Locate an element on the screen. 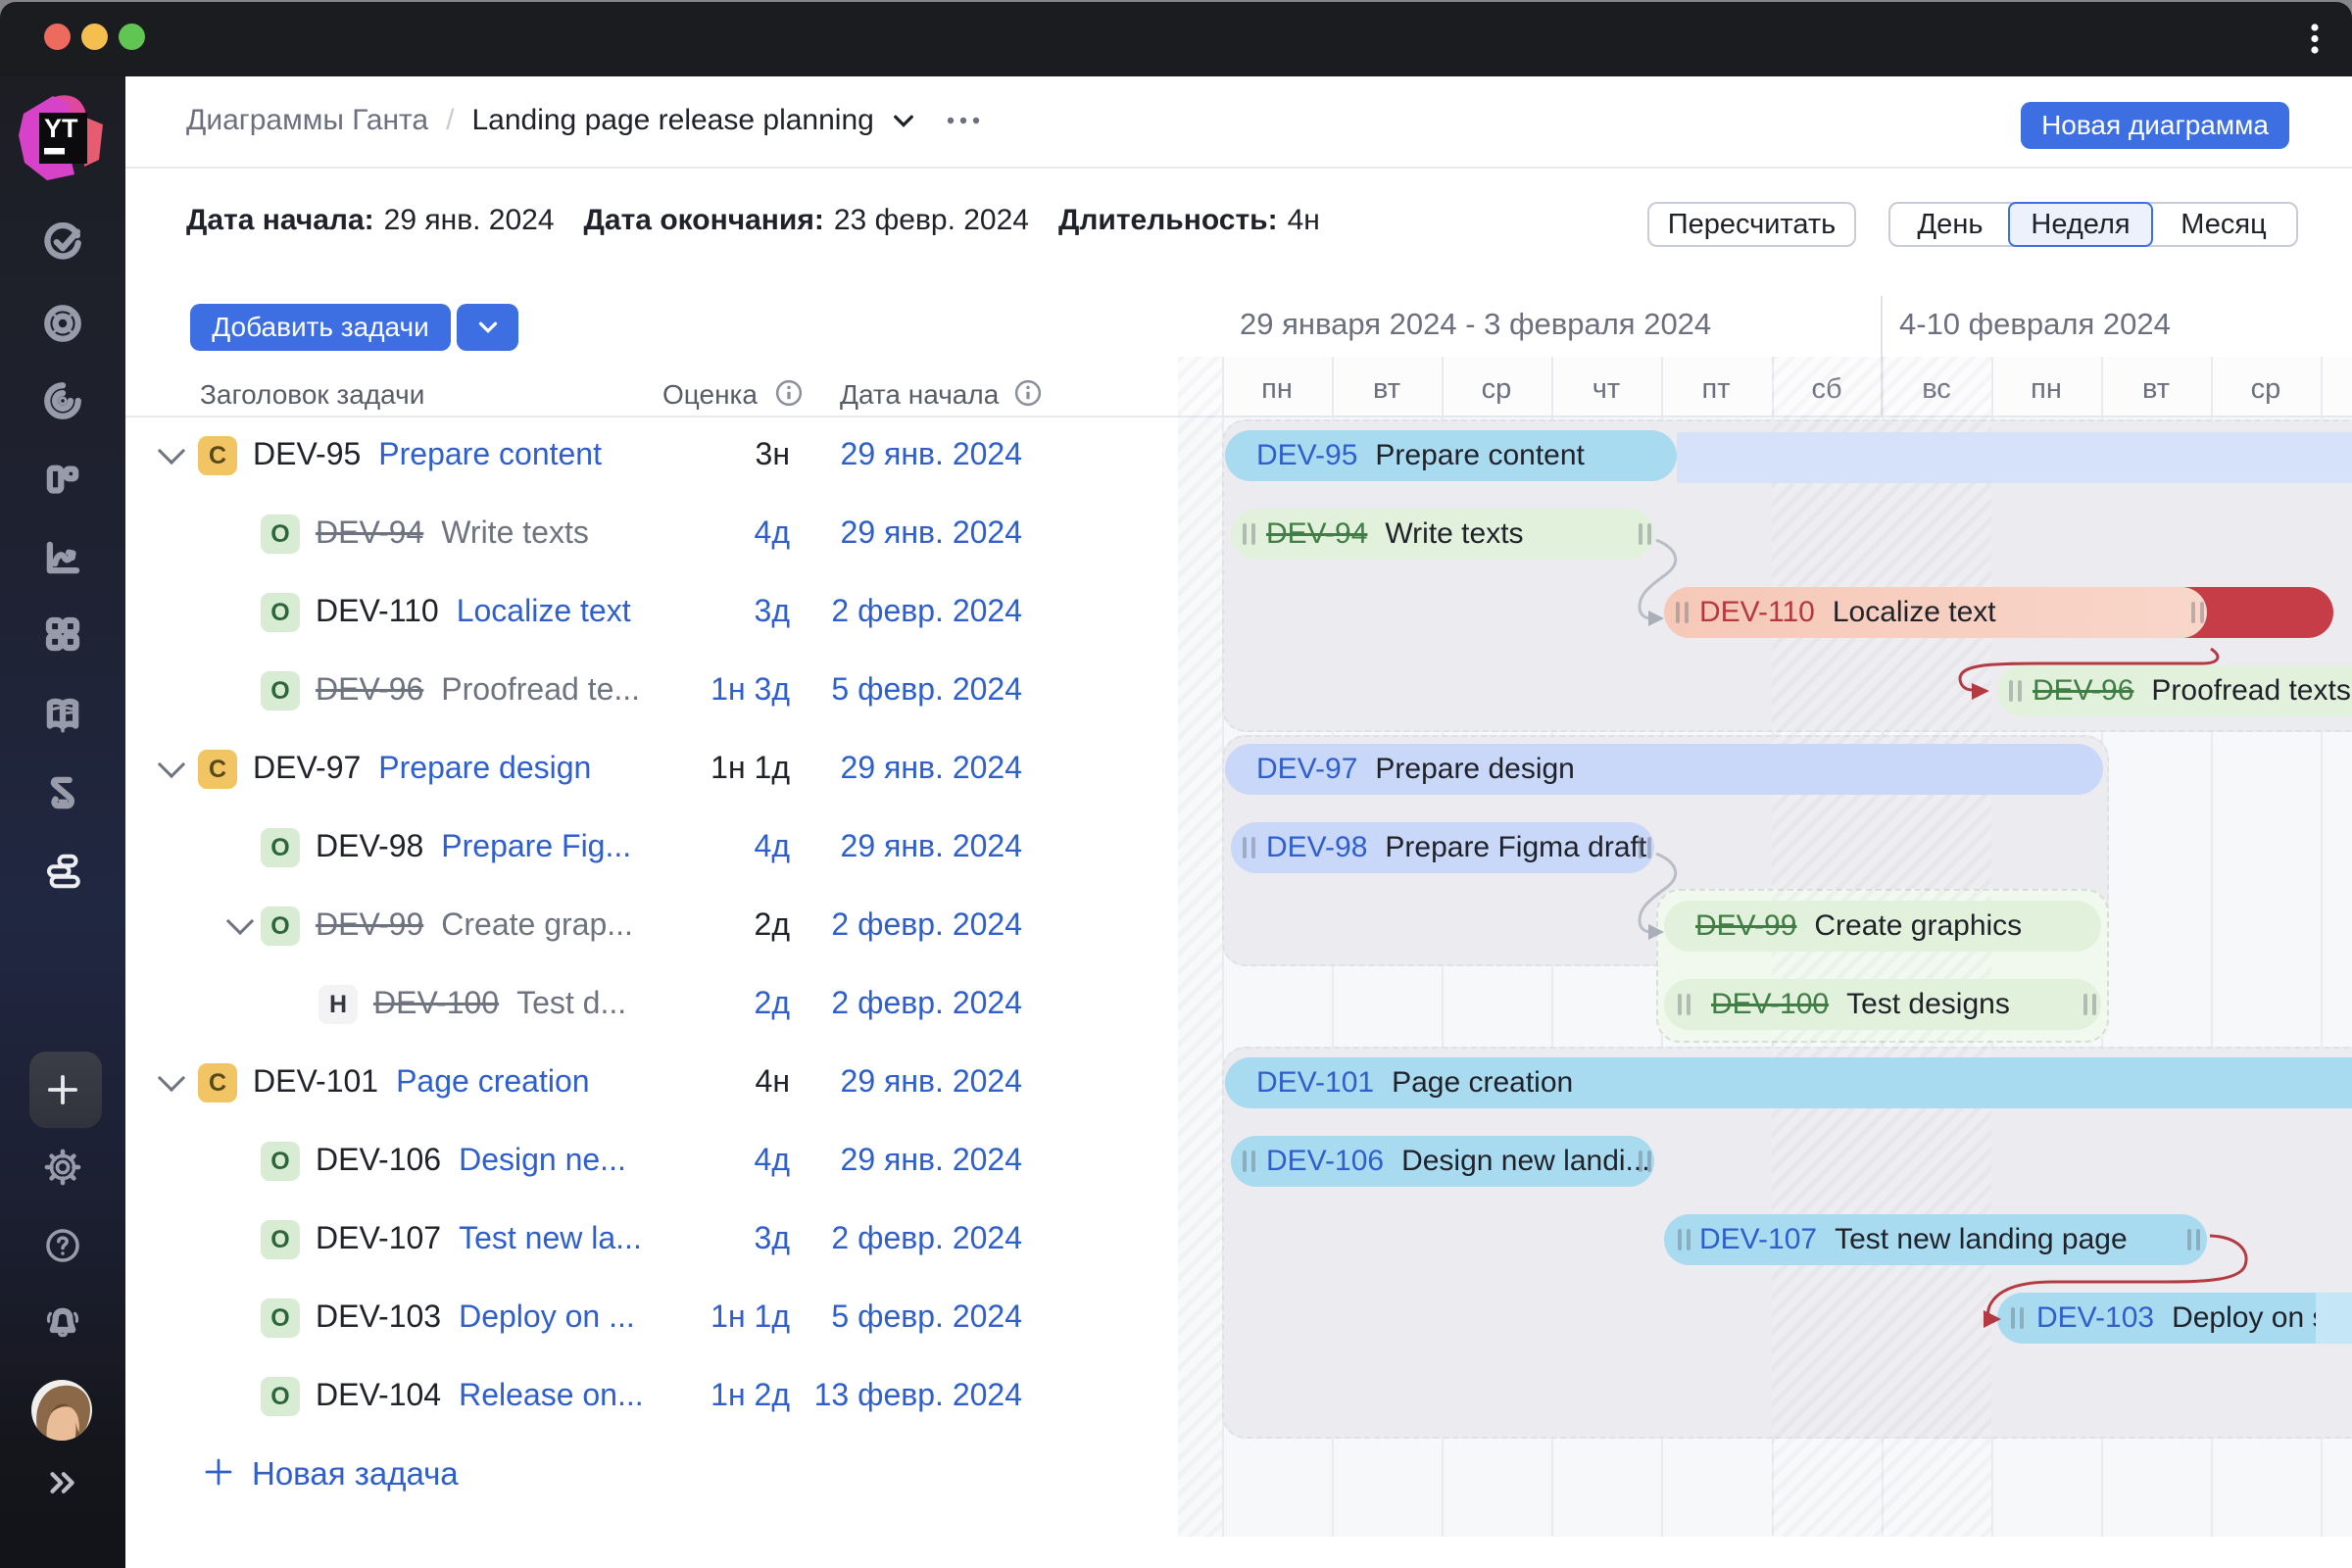 This screenshot has width=2352, height=1568. svg-text: YT is located at coordinates (61, 128).